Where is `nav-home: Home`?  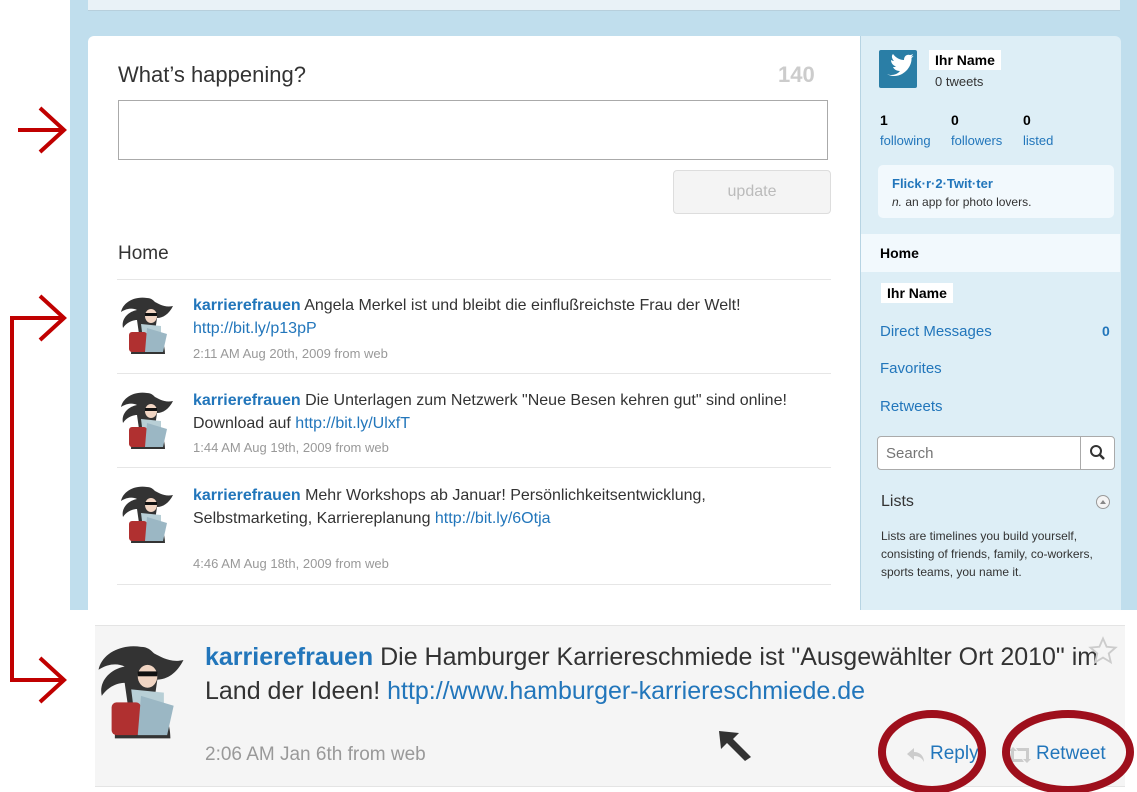
nav-home: Home is located at coordinates (899, 253).